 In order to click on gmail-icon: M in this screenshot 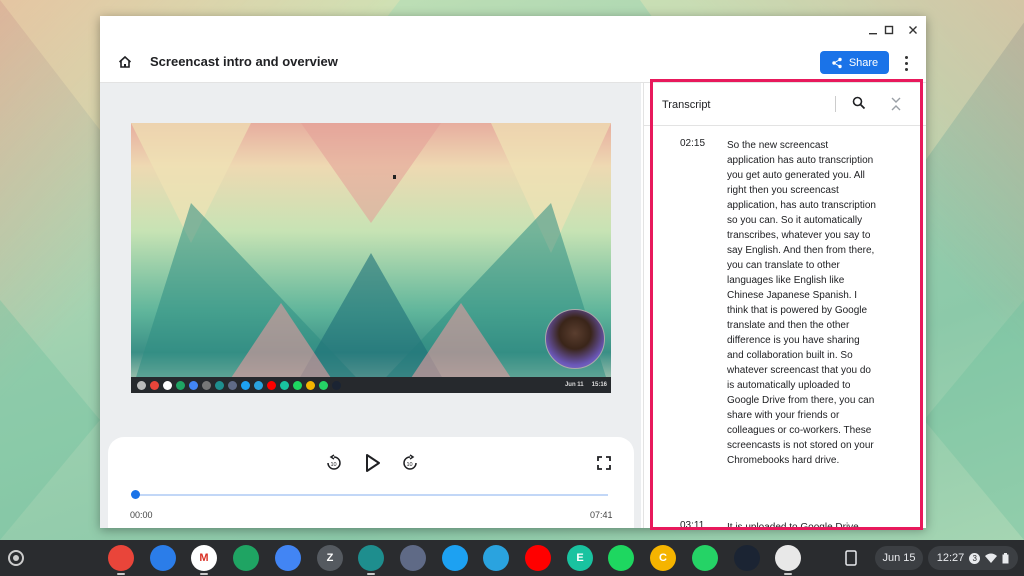, I will do `click(204, 558)`.